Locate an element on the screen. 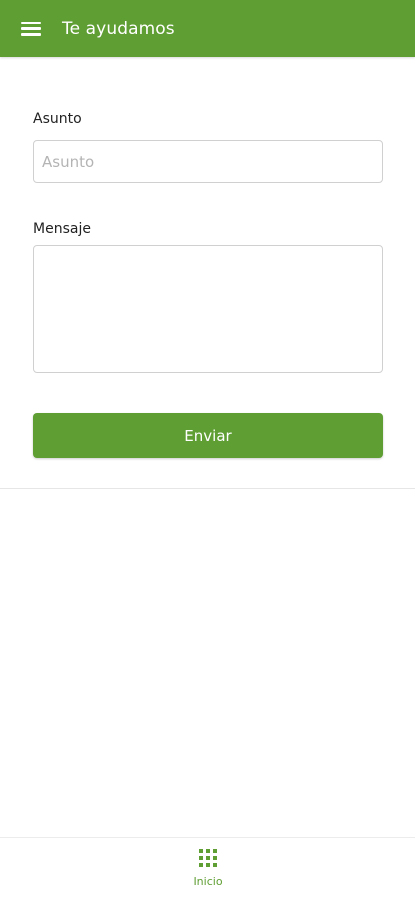 The width and height of the screenshot is (415, 900). subject-label: Asunto is located at coordinates (57, 119).